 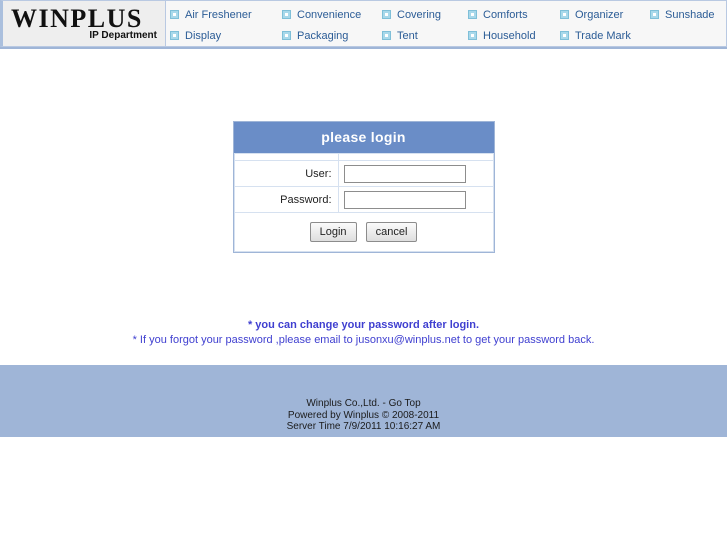 I want to click on nav-item-packaging: Packaging, so click(x=332, y=36).